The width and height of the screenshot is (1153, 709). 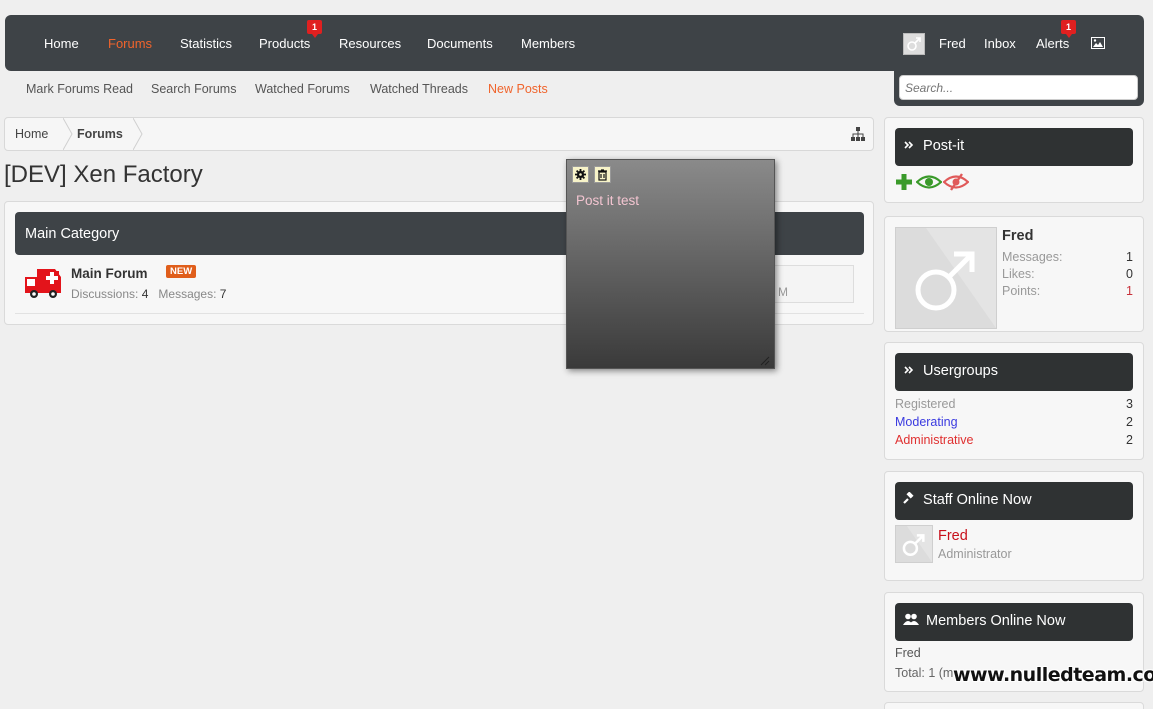 What do you see at coordinates (1014, 526) in the screenshot?
I see `staff-online-widget: Staff Online Now Fred Administrator` at bounding box center [1014, 526].